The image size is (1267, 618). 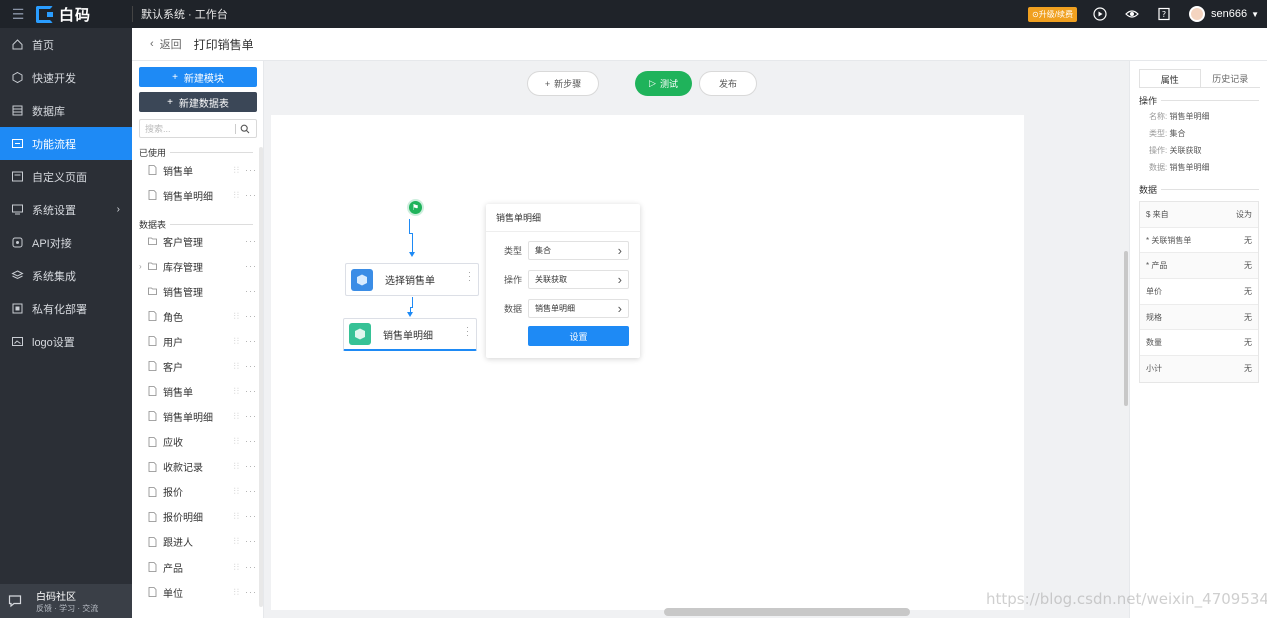 What do you see at coordinates (198, 291) in the screenshot?
I see `folder-item: 销售管理 ···` at bounding box center [198, 291].